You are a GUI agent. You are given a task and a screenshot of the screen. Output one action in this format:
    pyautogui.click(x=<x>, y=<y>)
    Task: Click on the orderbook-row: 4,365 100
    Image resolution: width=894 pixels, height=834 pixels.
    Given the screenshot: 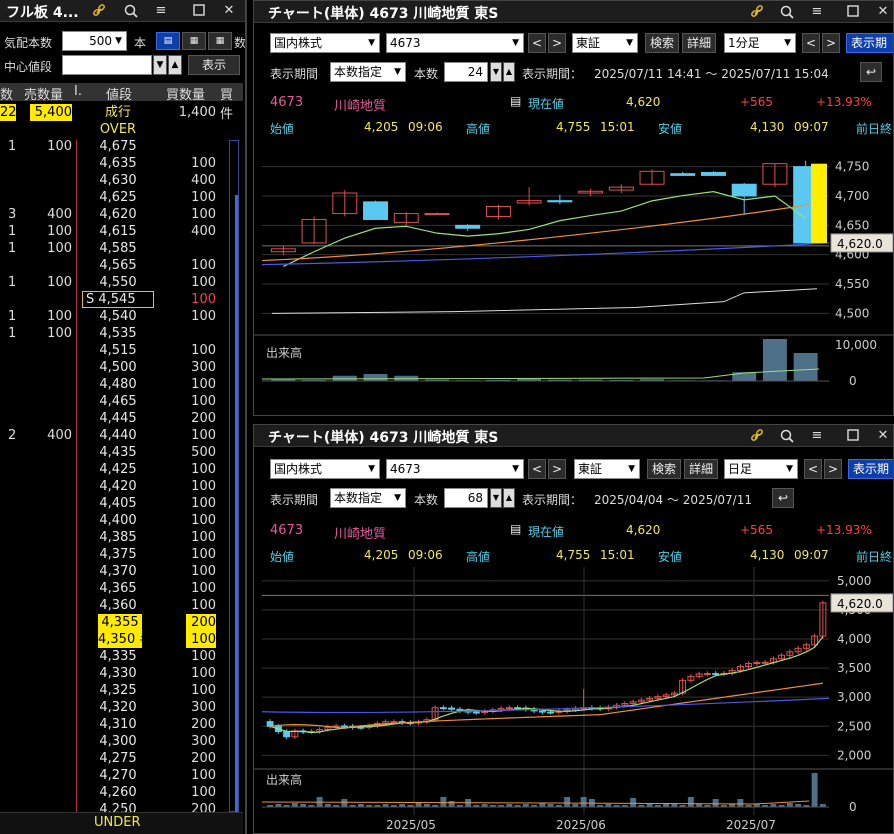 What is the action you would take?
    pyautogui.click(x=121, y=588)
    